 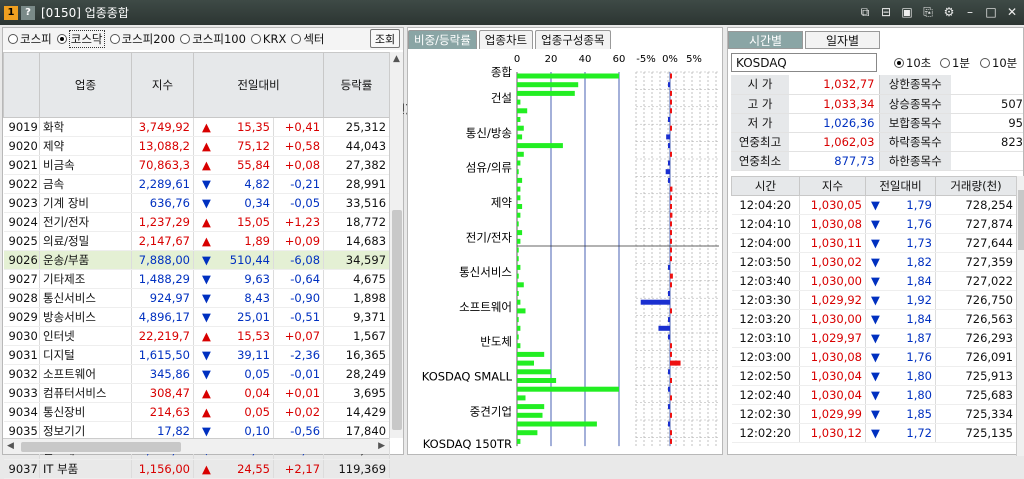 I want to click on help-badge: ?, so click(x=28, y=12).